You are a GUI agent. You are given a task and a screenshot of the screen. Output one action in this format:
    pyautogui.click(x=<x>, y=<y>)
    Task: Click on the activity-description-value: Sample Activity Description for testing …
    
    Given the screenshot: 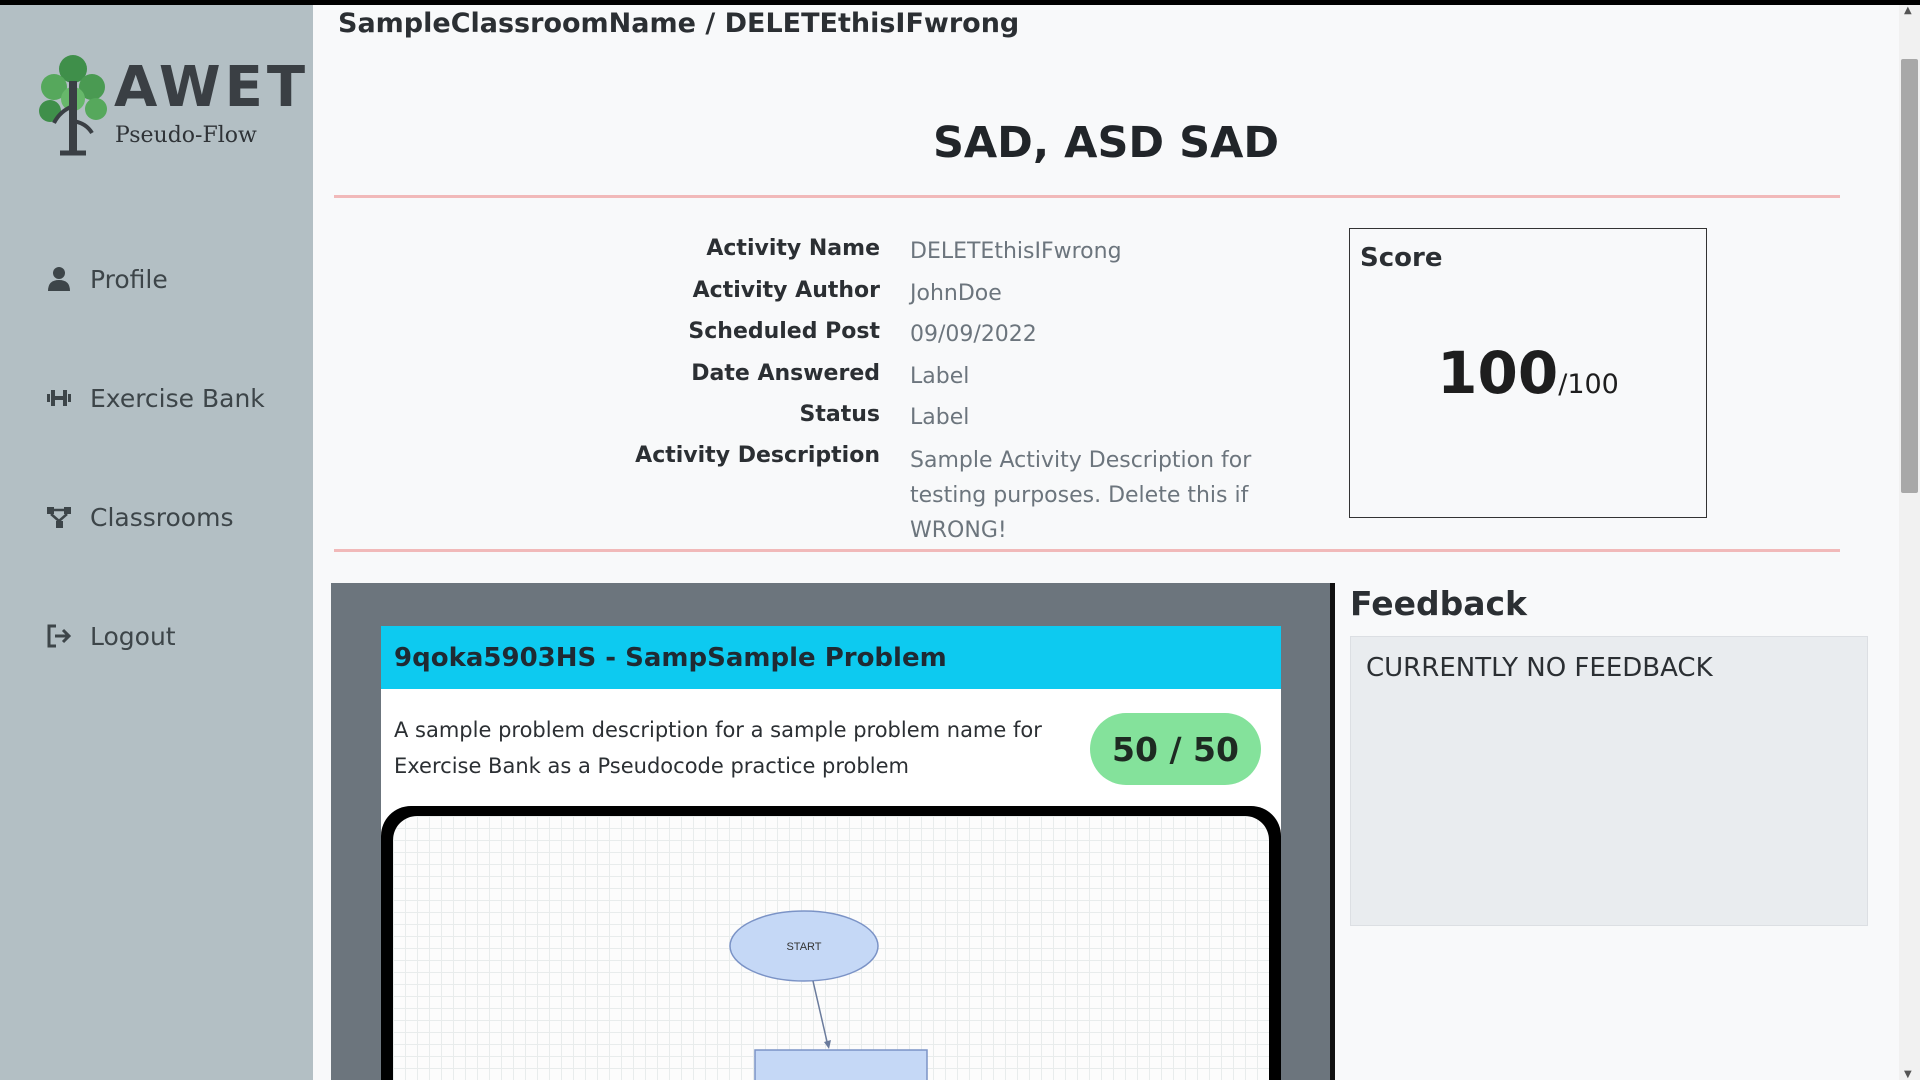 What is the action you would take?
    pyautogui.click(x=1081, y=495)
    